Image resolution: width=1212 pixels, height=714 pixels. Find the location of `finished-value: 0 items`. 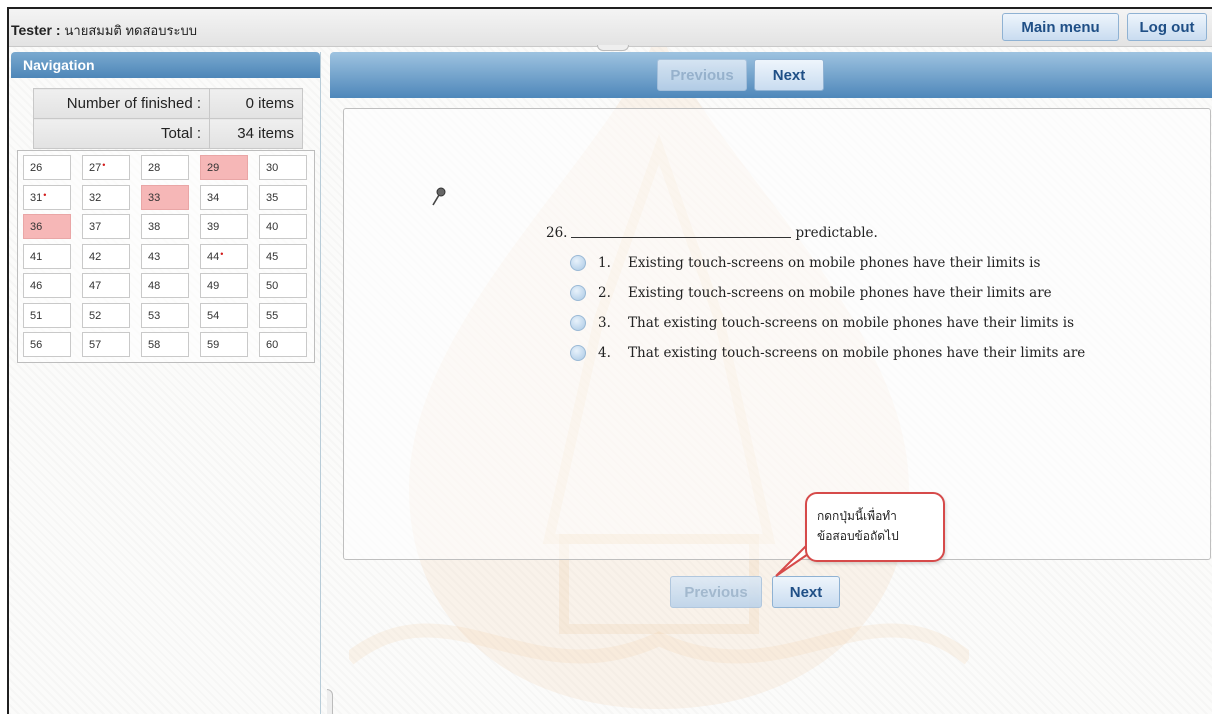

finished-value: 0 items is located at coordinates (256, 103).